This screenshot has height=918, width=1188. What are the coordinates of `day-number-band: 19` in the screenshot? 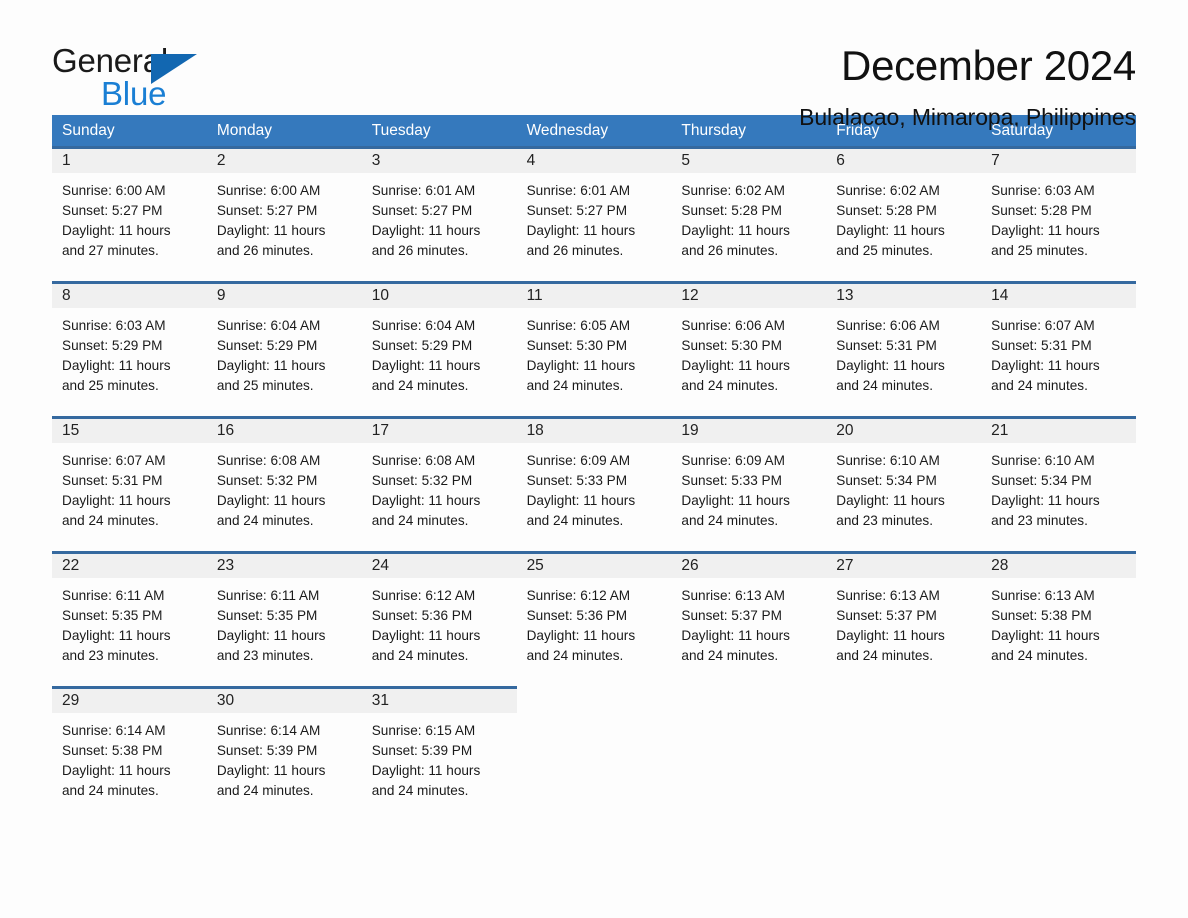 It's located at (749, 429).